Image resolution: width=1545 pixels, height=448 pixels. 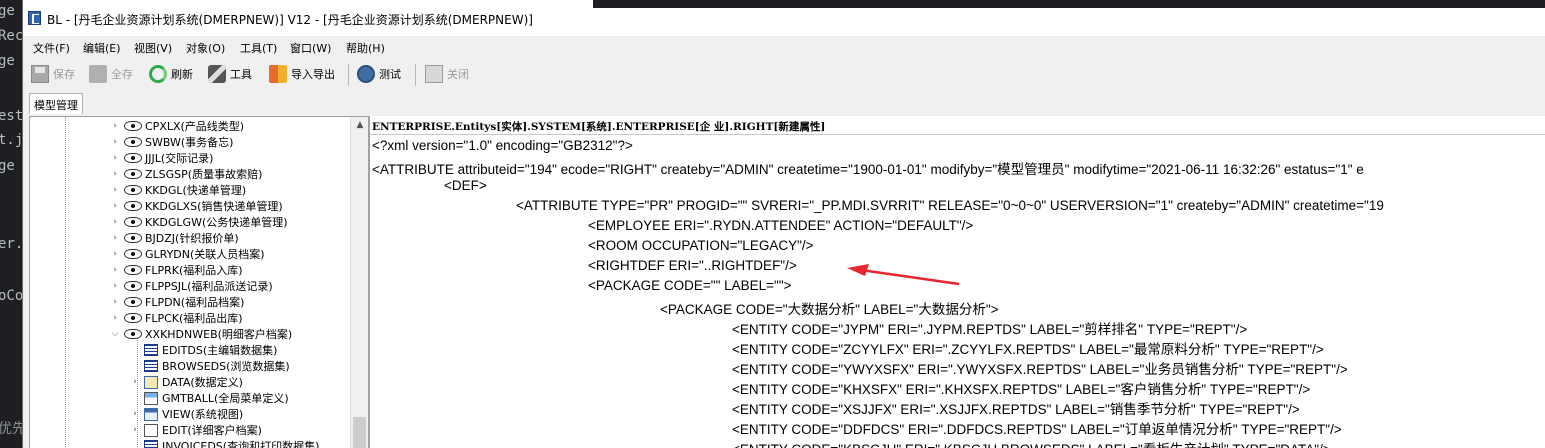 I want to click on chevron-down-icon: ⌵, so click(x=115, y=334).